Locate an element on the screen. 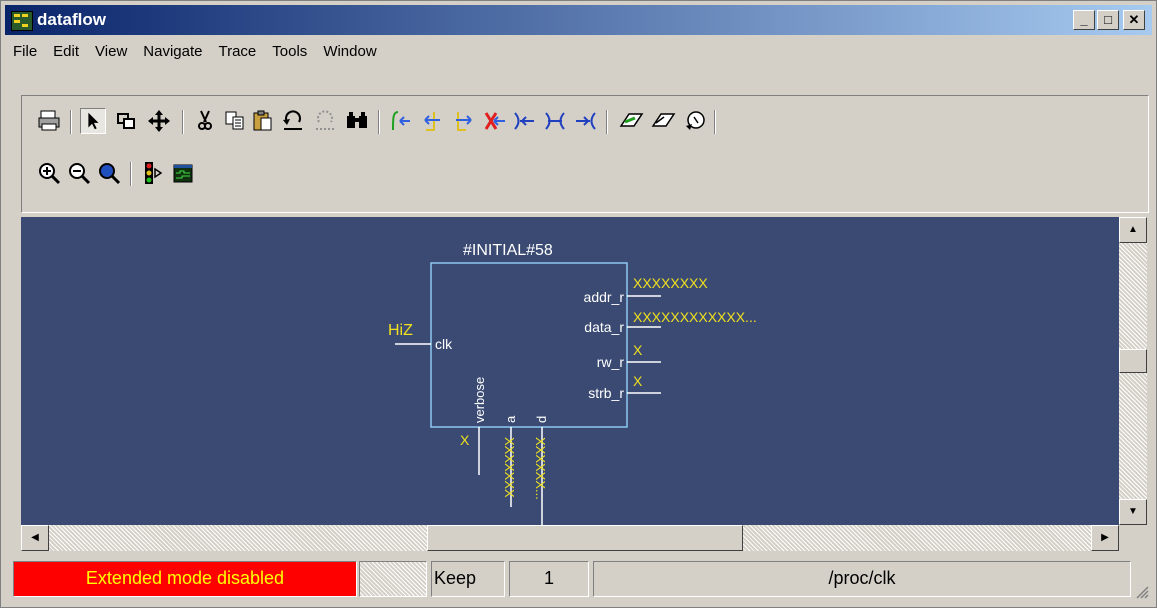 The image size is (1157, 608). erase-2-icon is located at coordinates (663, 121).